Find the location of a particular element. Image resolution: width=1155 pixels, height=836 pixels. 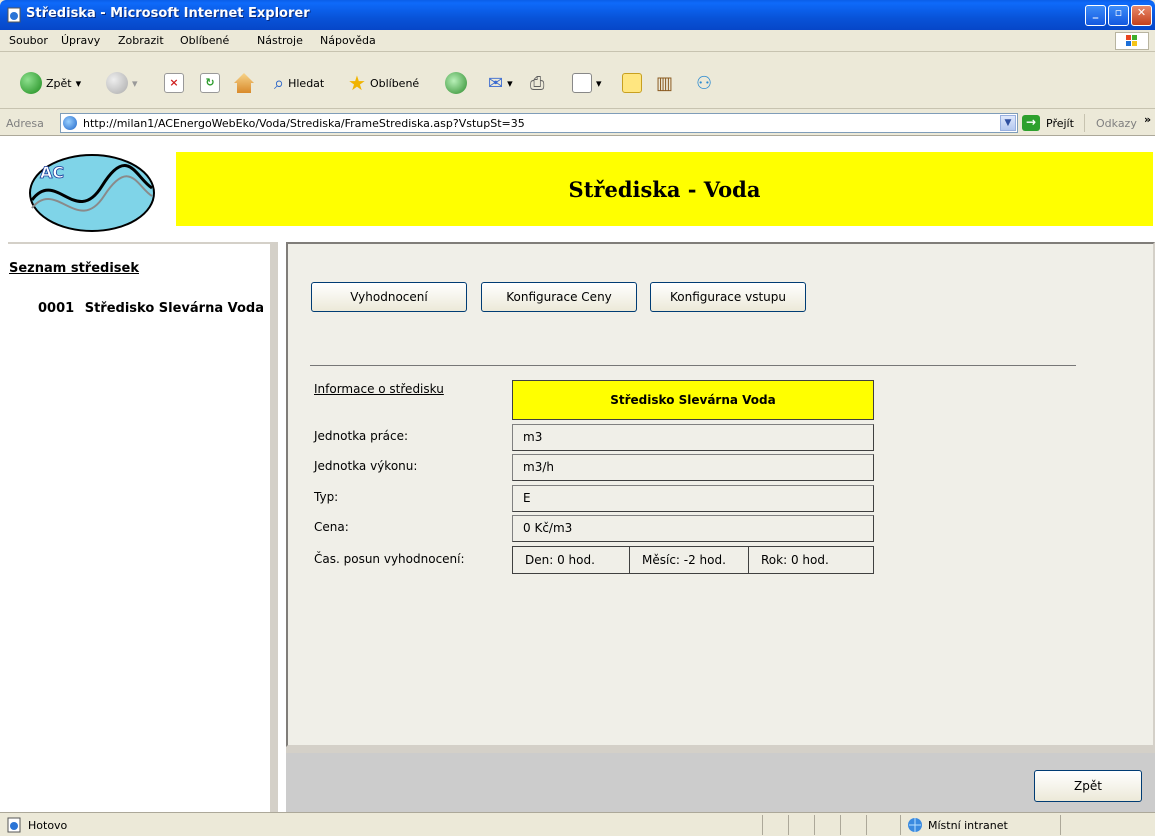

notes-button is located at coordinates (632, 83).